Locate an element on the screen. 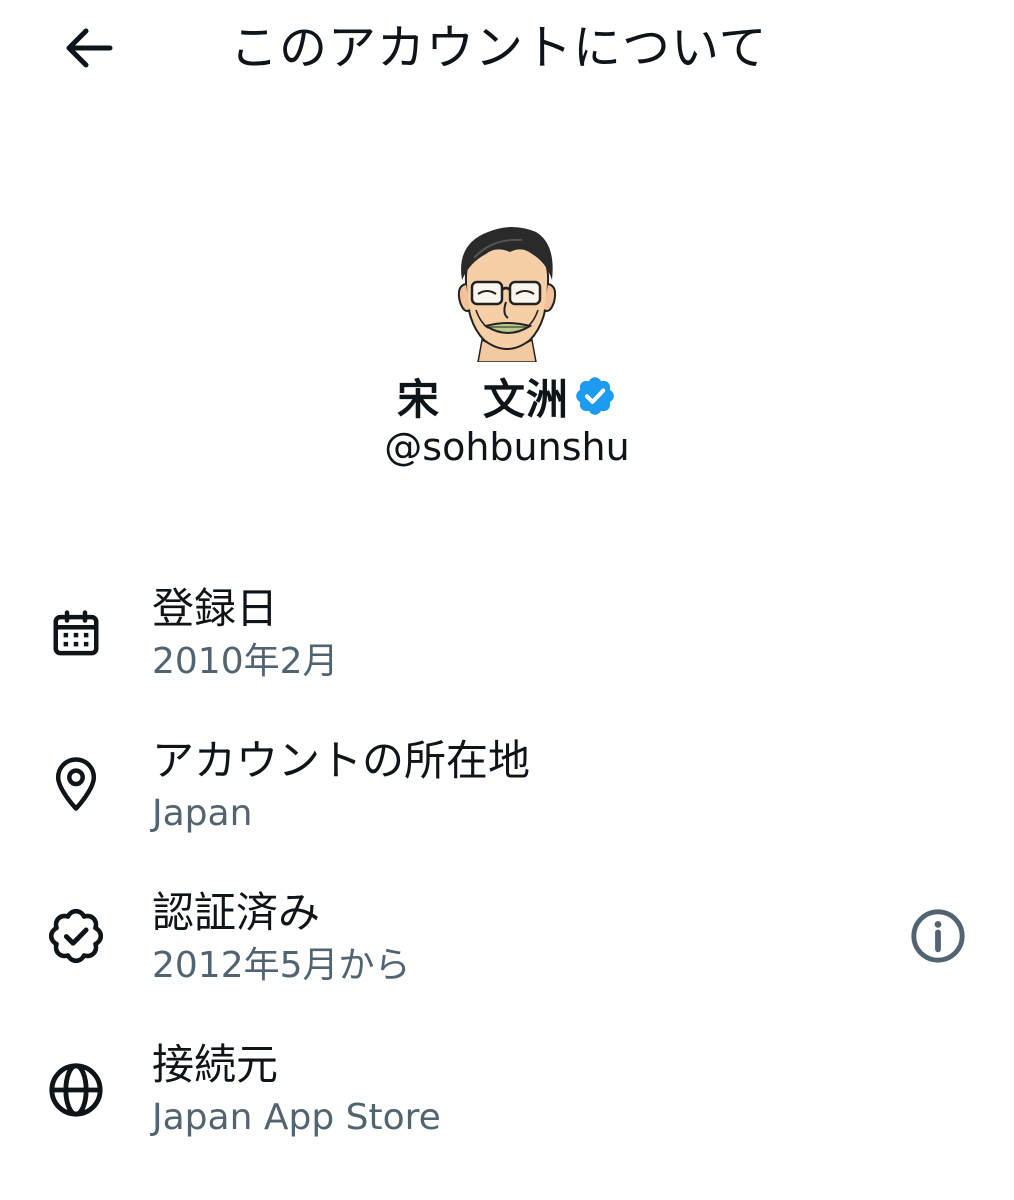 Image resolution: width=1014 pixels, height=1200 pixels. info-icon is located at coordinates (938, 936).